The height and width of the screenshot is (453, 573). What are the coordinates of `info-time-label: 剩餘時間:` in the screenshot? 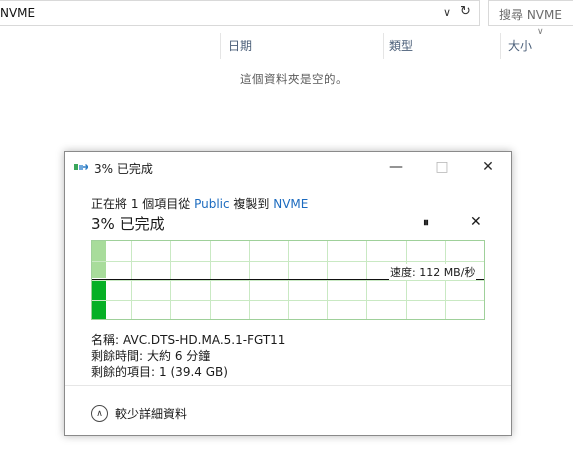 It's located at (117, 356).